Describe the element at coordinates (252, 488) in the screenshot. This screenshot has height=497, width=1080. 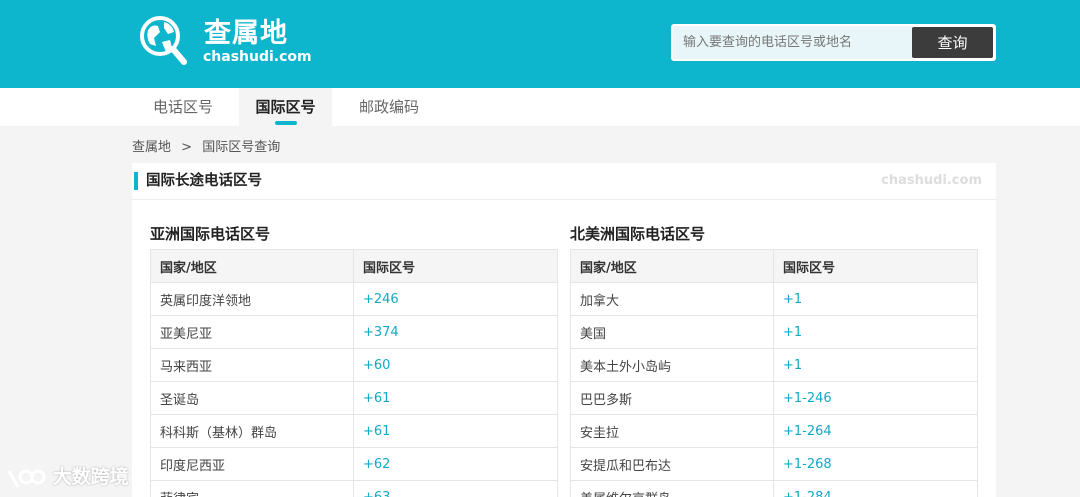
I see `country-name: 菲律宾` at that location.